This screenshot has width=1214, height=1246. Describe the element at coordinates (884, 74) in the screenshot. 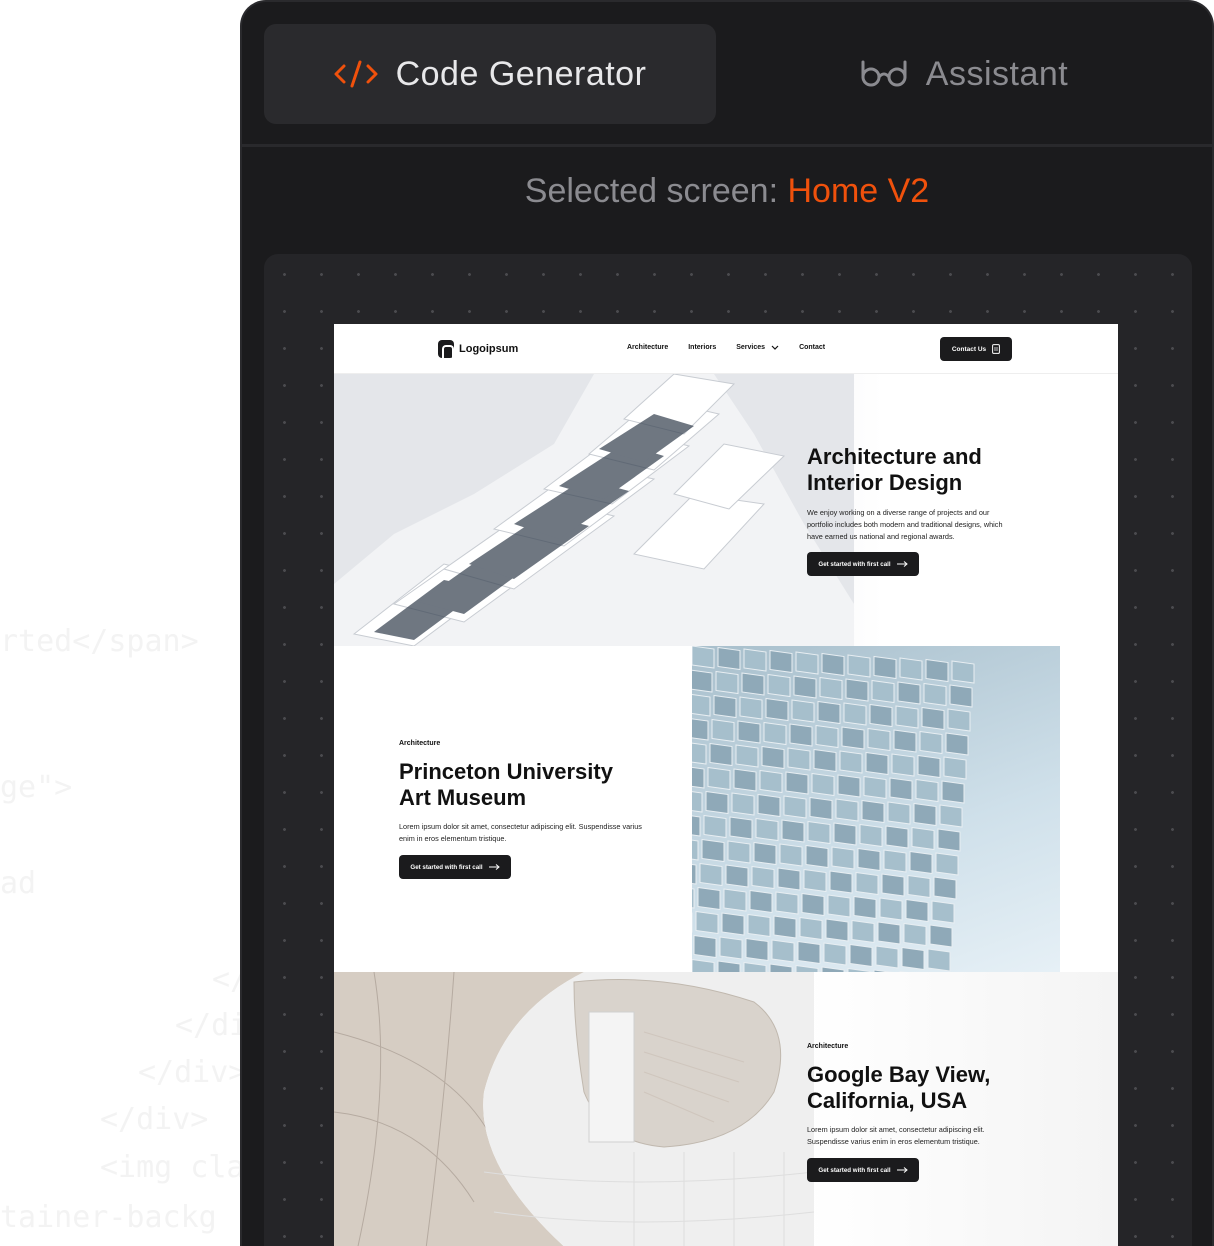

I see `glasses-icon` at that location.